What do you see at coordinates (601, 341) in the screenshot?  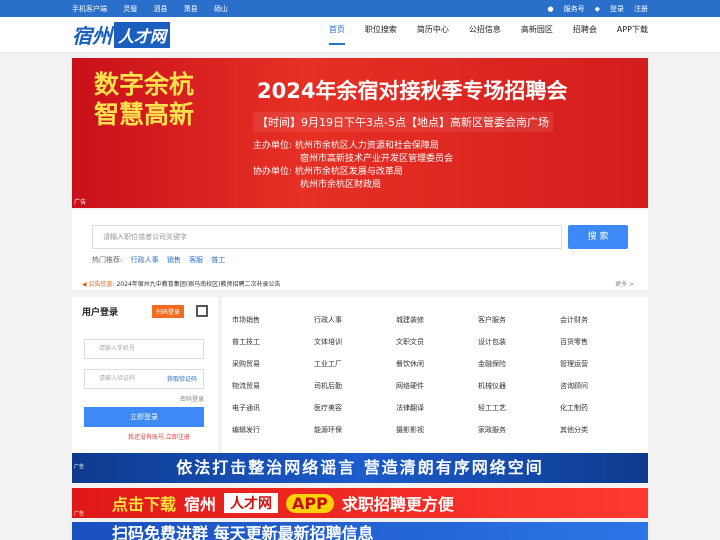 I see `category-link: 百货零售` at bounding box center [601, 341].